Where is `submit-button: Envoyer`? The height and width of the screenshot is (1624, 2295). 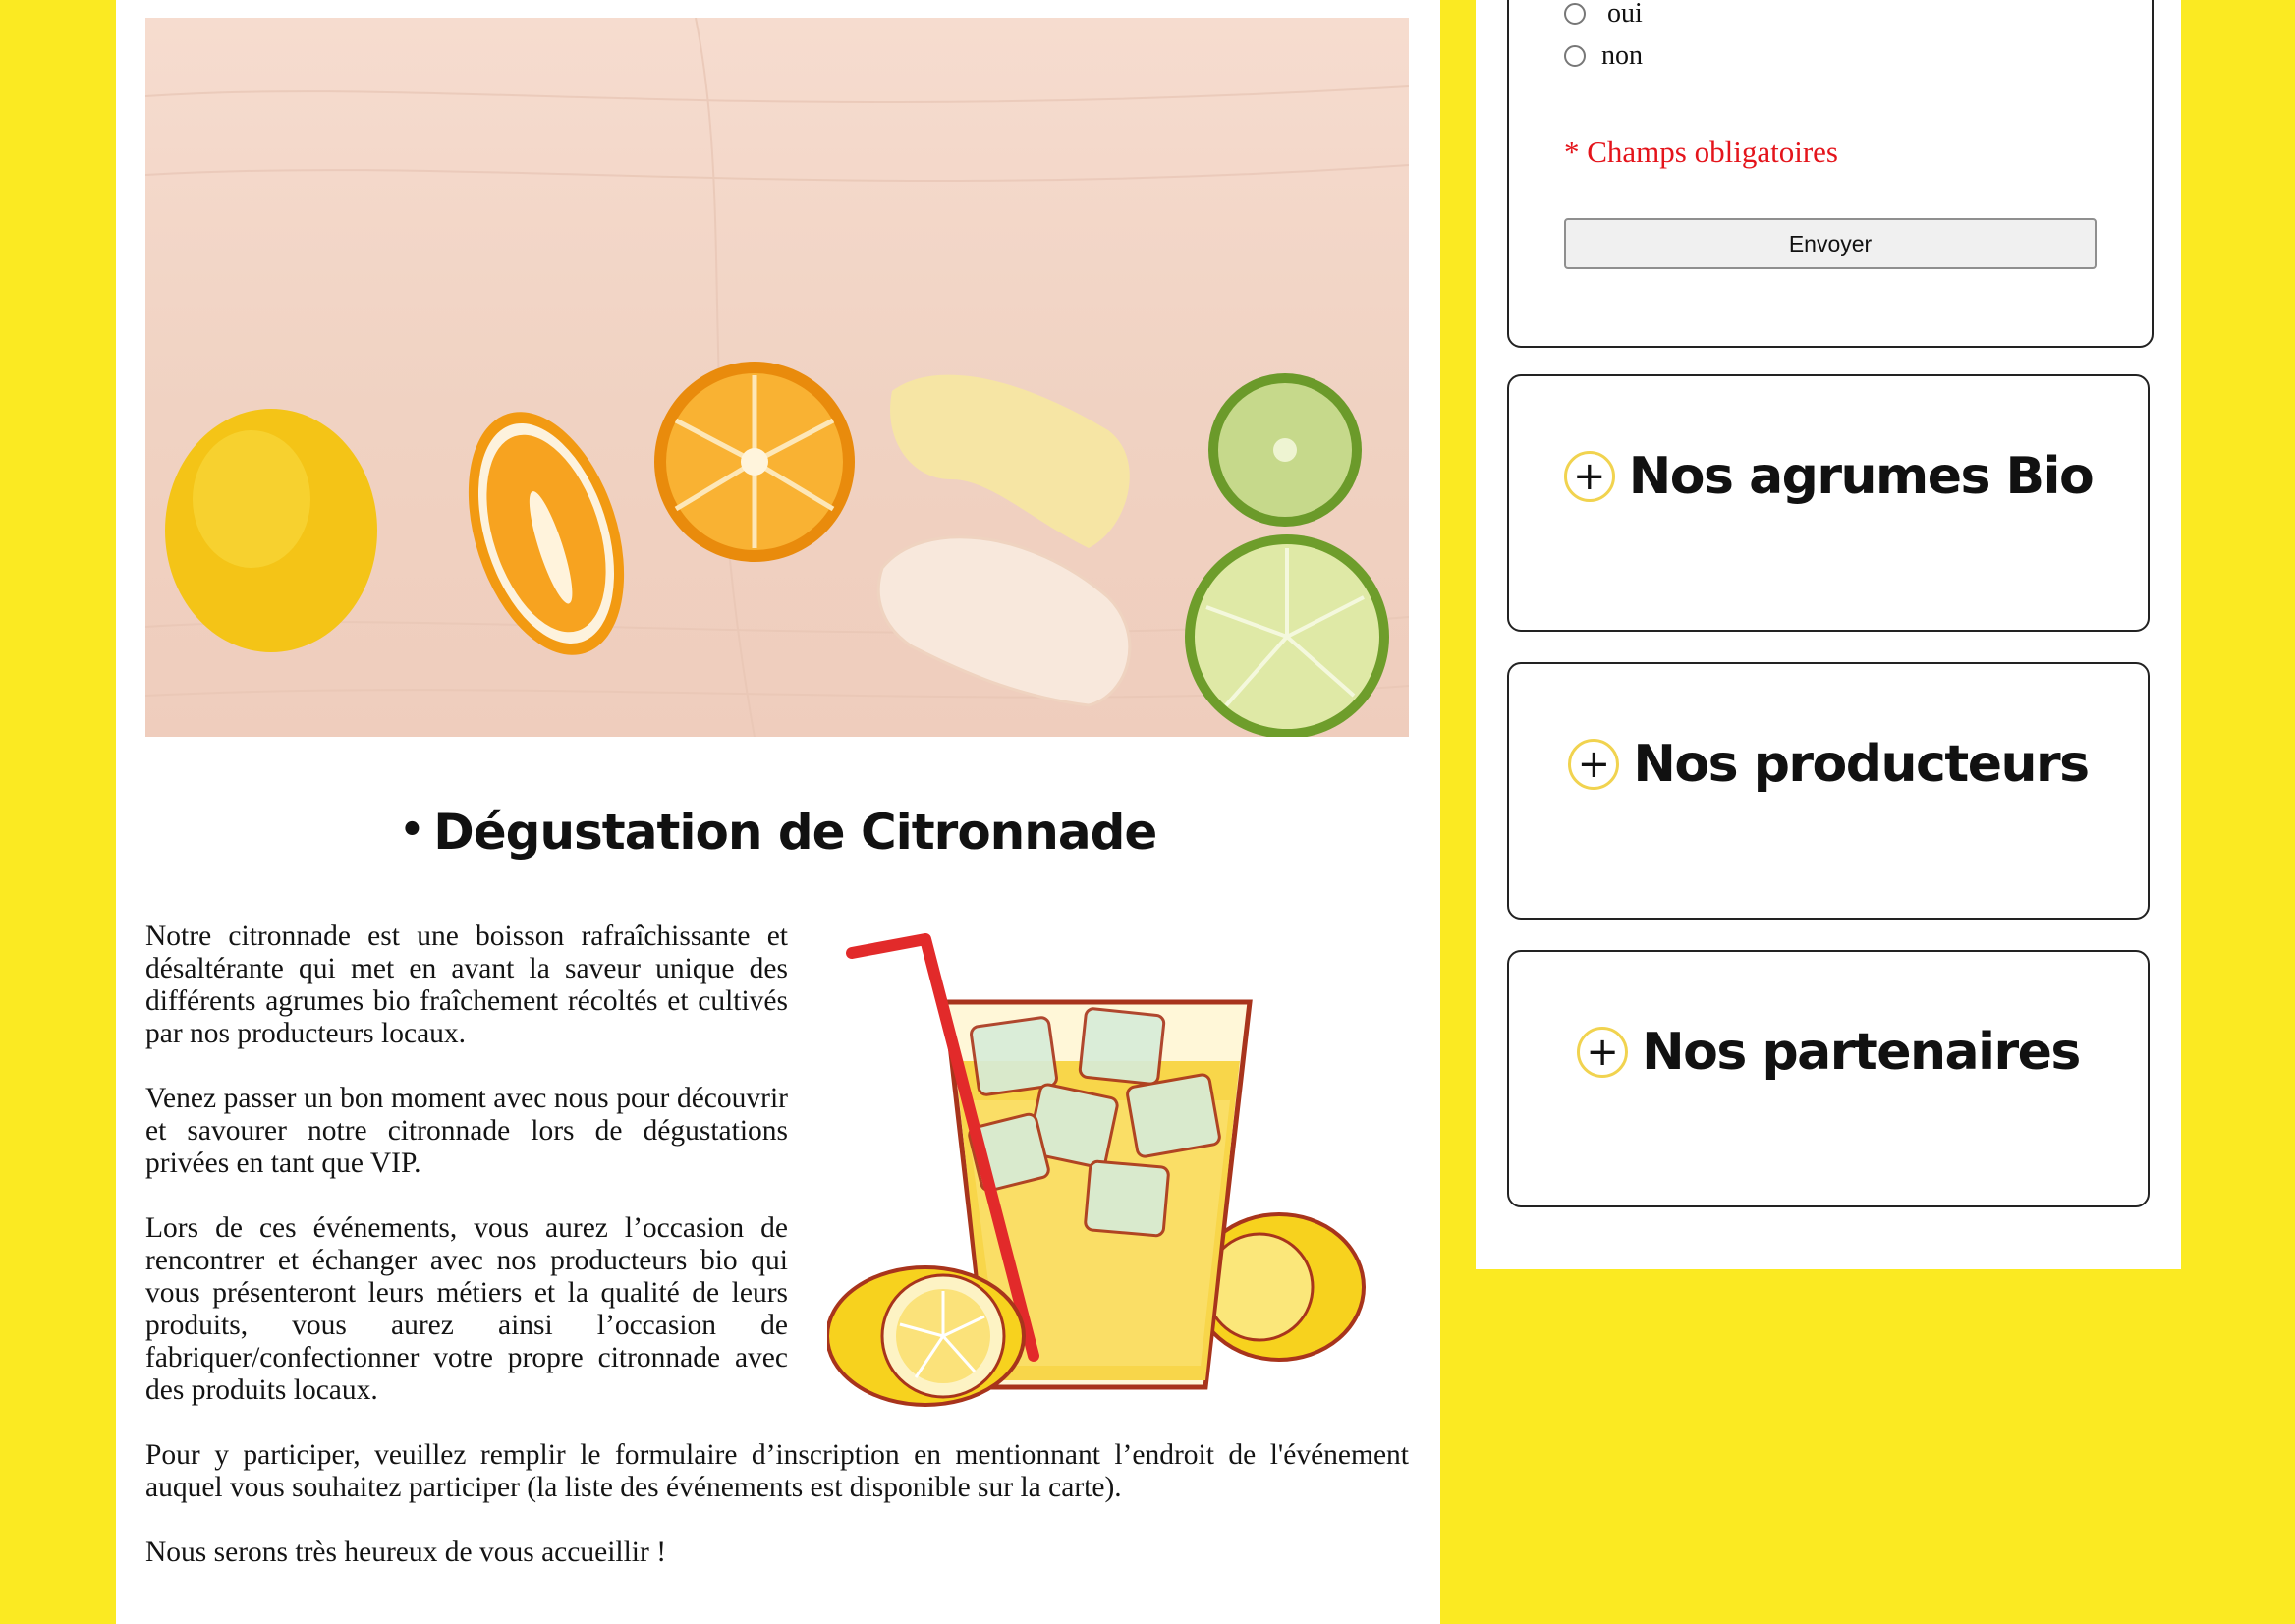
submit-button: Envoyer is located at coordinates (1831, 243).